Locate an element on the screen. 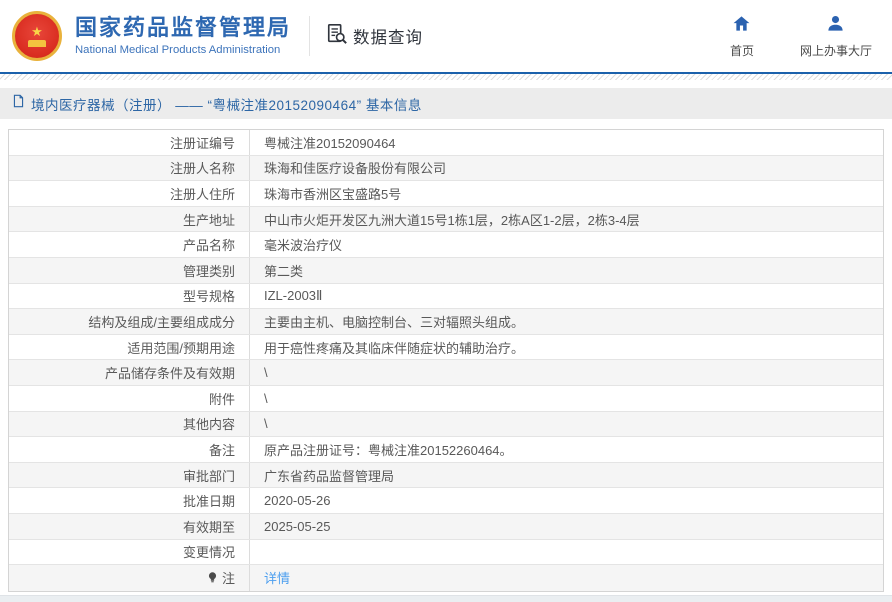  row-label: 型号规格 is located at coordinates (129, 296).